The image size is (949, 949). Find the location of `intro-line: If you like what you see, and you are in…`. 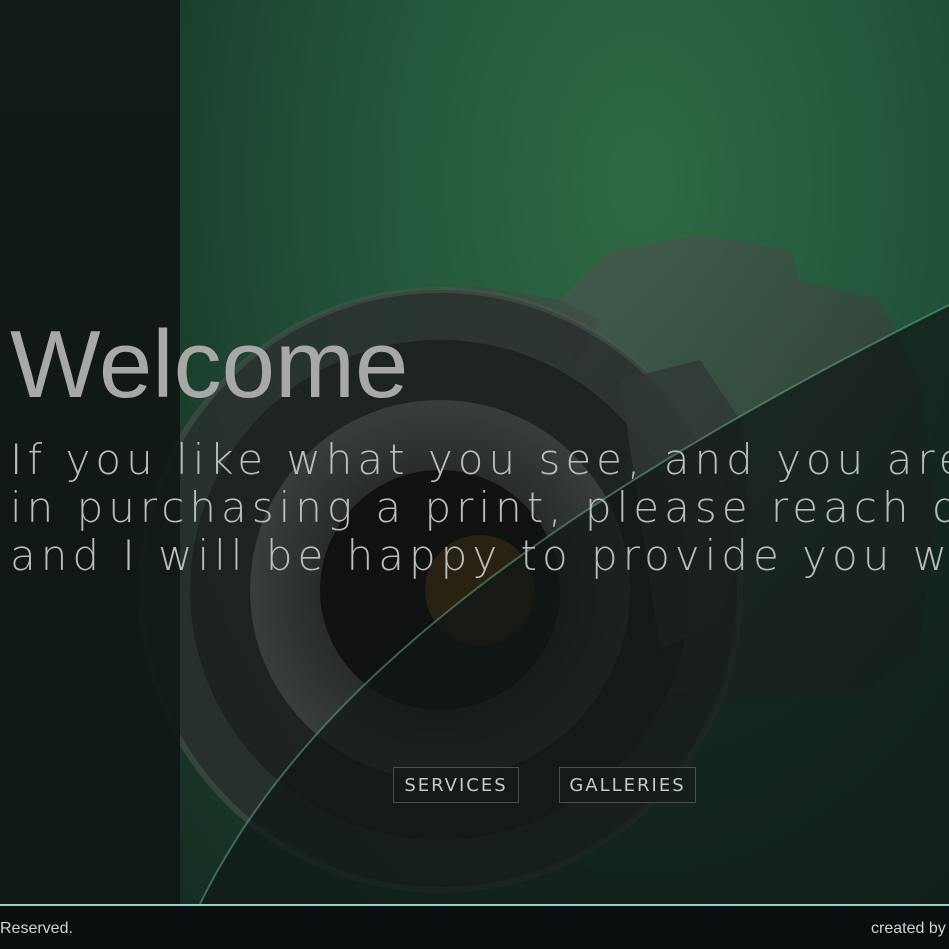

intro-line: If you like what you see, and you are in… is located at coordinates (479, 459).